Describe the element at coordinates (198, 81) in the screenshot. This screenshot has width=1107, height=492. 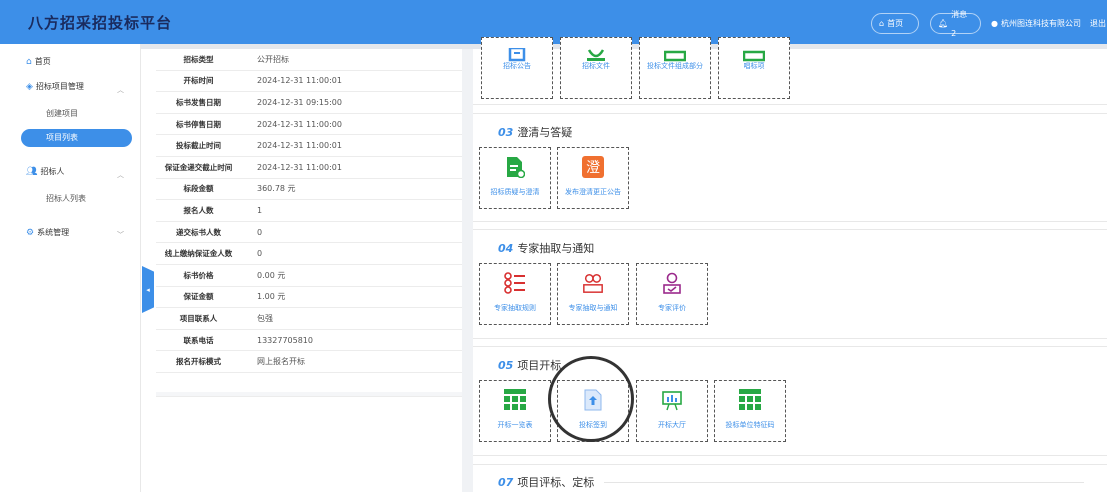
I see `field-label: 开标时间` at that location.